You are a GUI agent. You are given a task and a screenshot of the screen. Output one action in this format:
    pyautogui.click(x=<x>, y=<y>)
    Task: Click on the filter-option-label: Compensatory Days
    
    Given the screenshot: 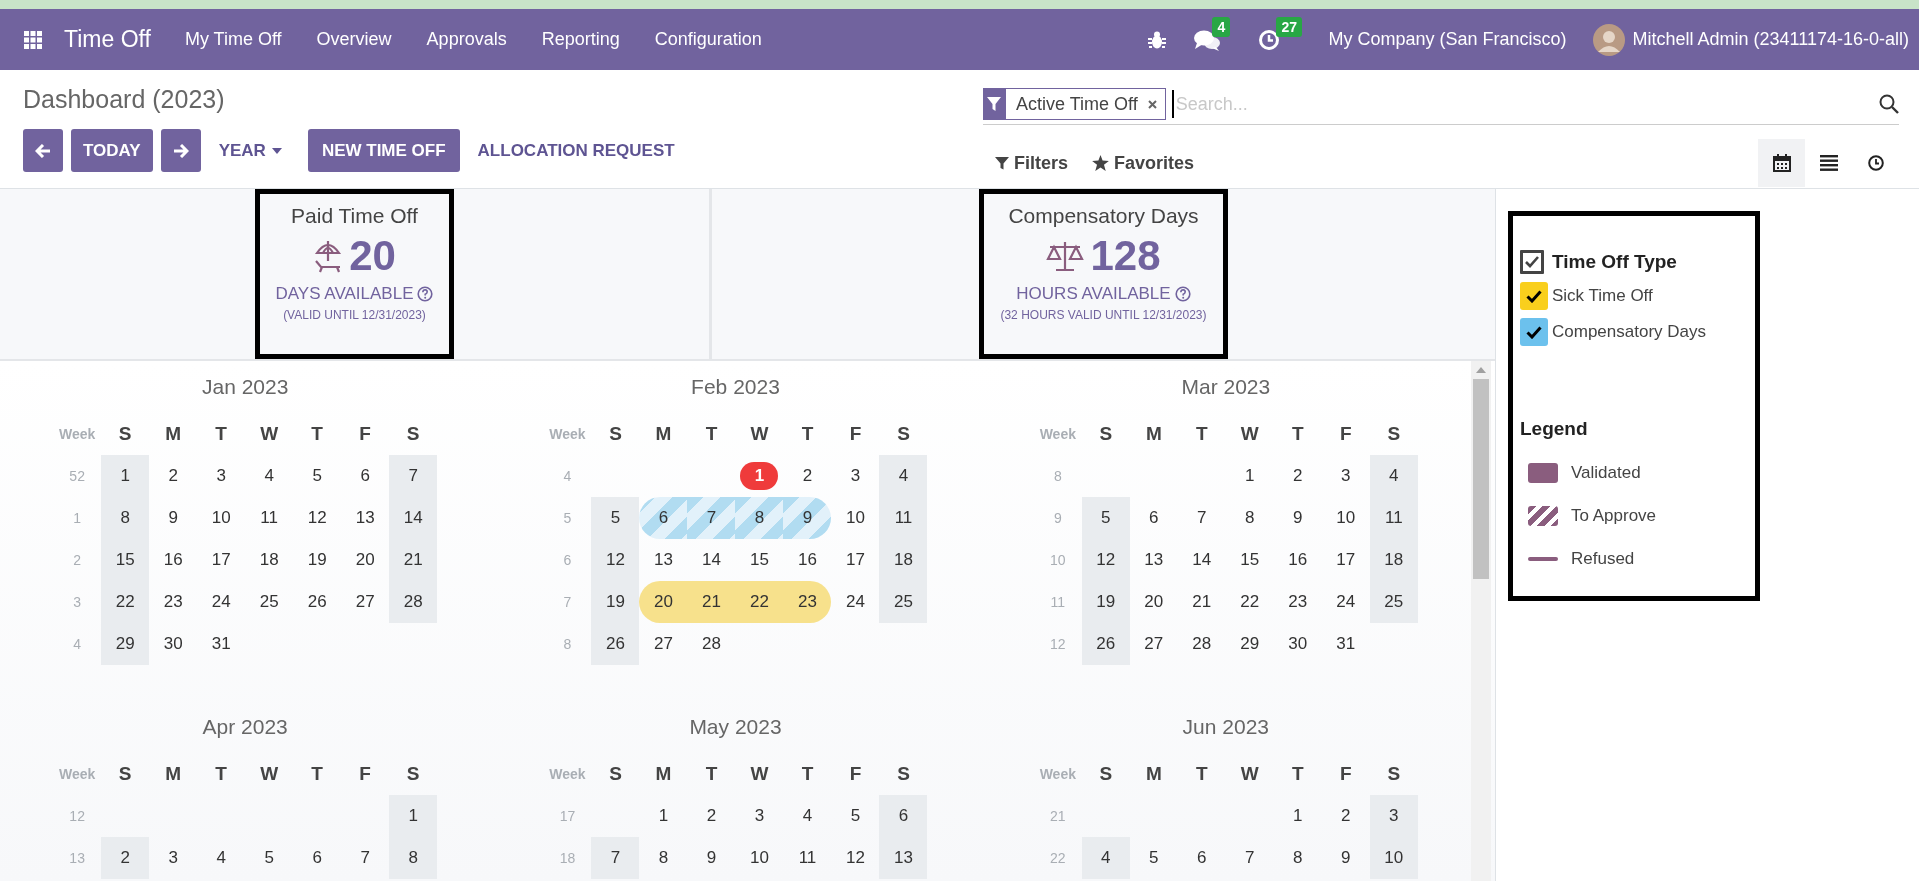 What is the action you would take?
    pyautogui.click(x=1629, y=332)
    